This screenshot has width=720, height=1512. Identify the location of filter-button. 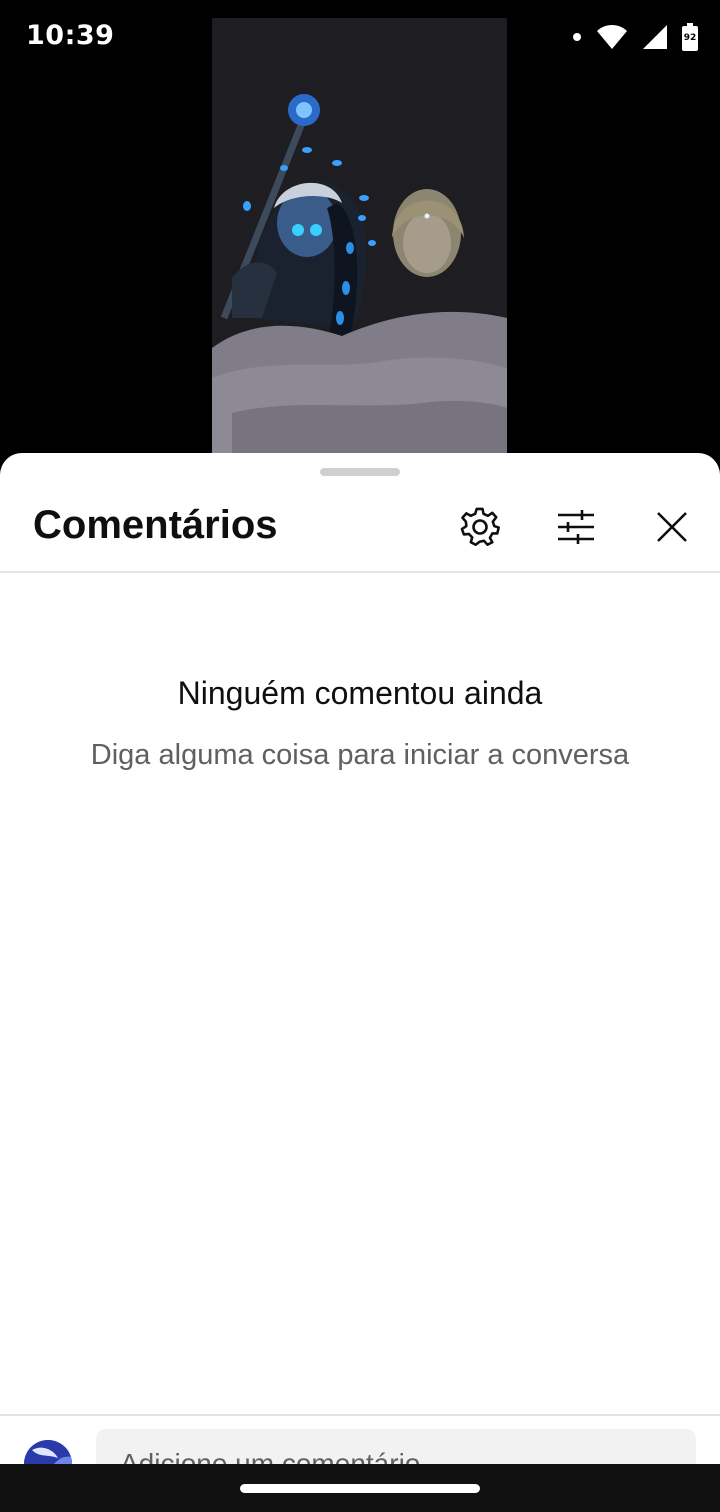
(576, 527).